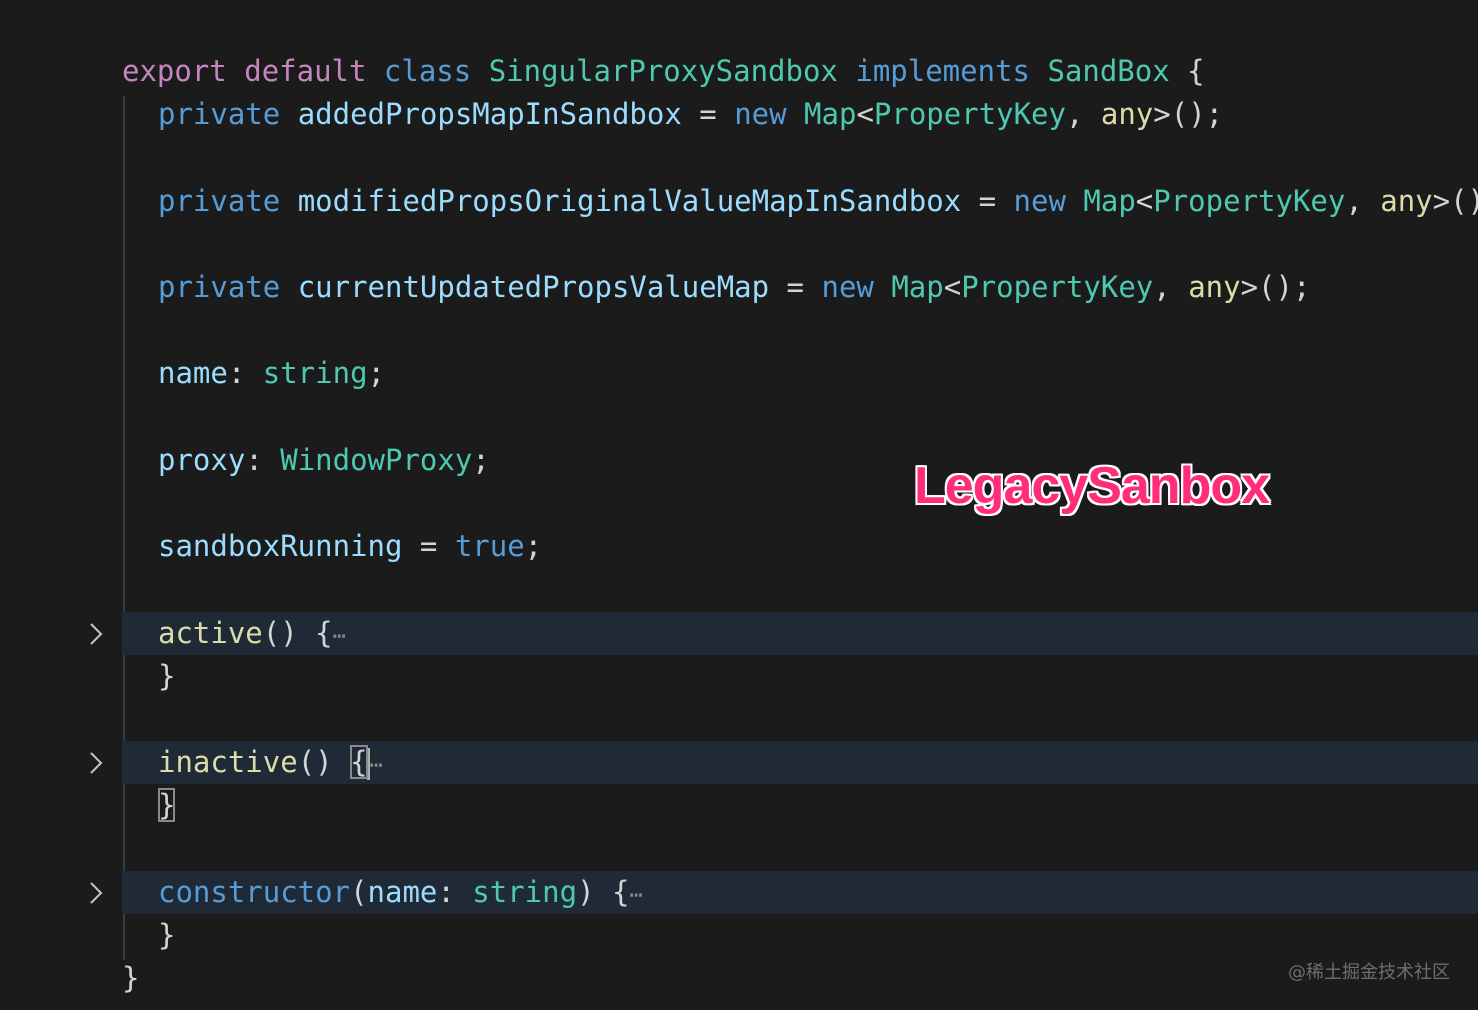  I want to click on code-text: active() {⋯, so click(252, 633).